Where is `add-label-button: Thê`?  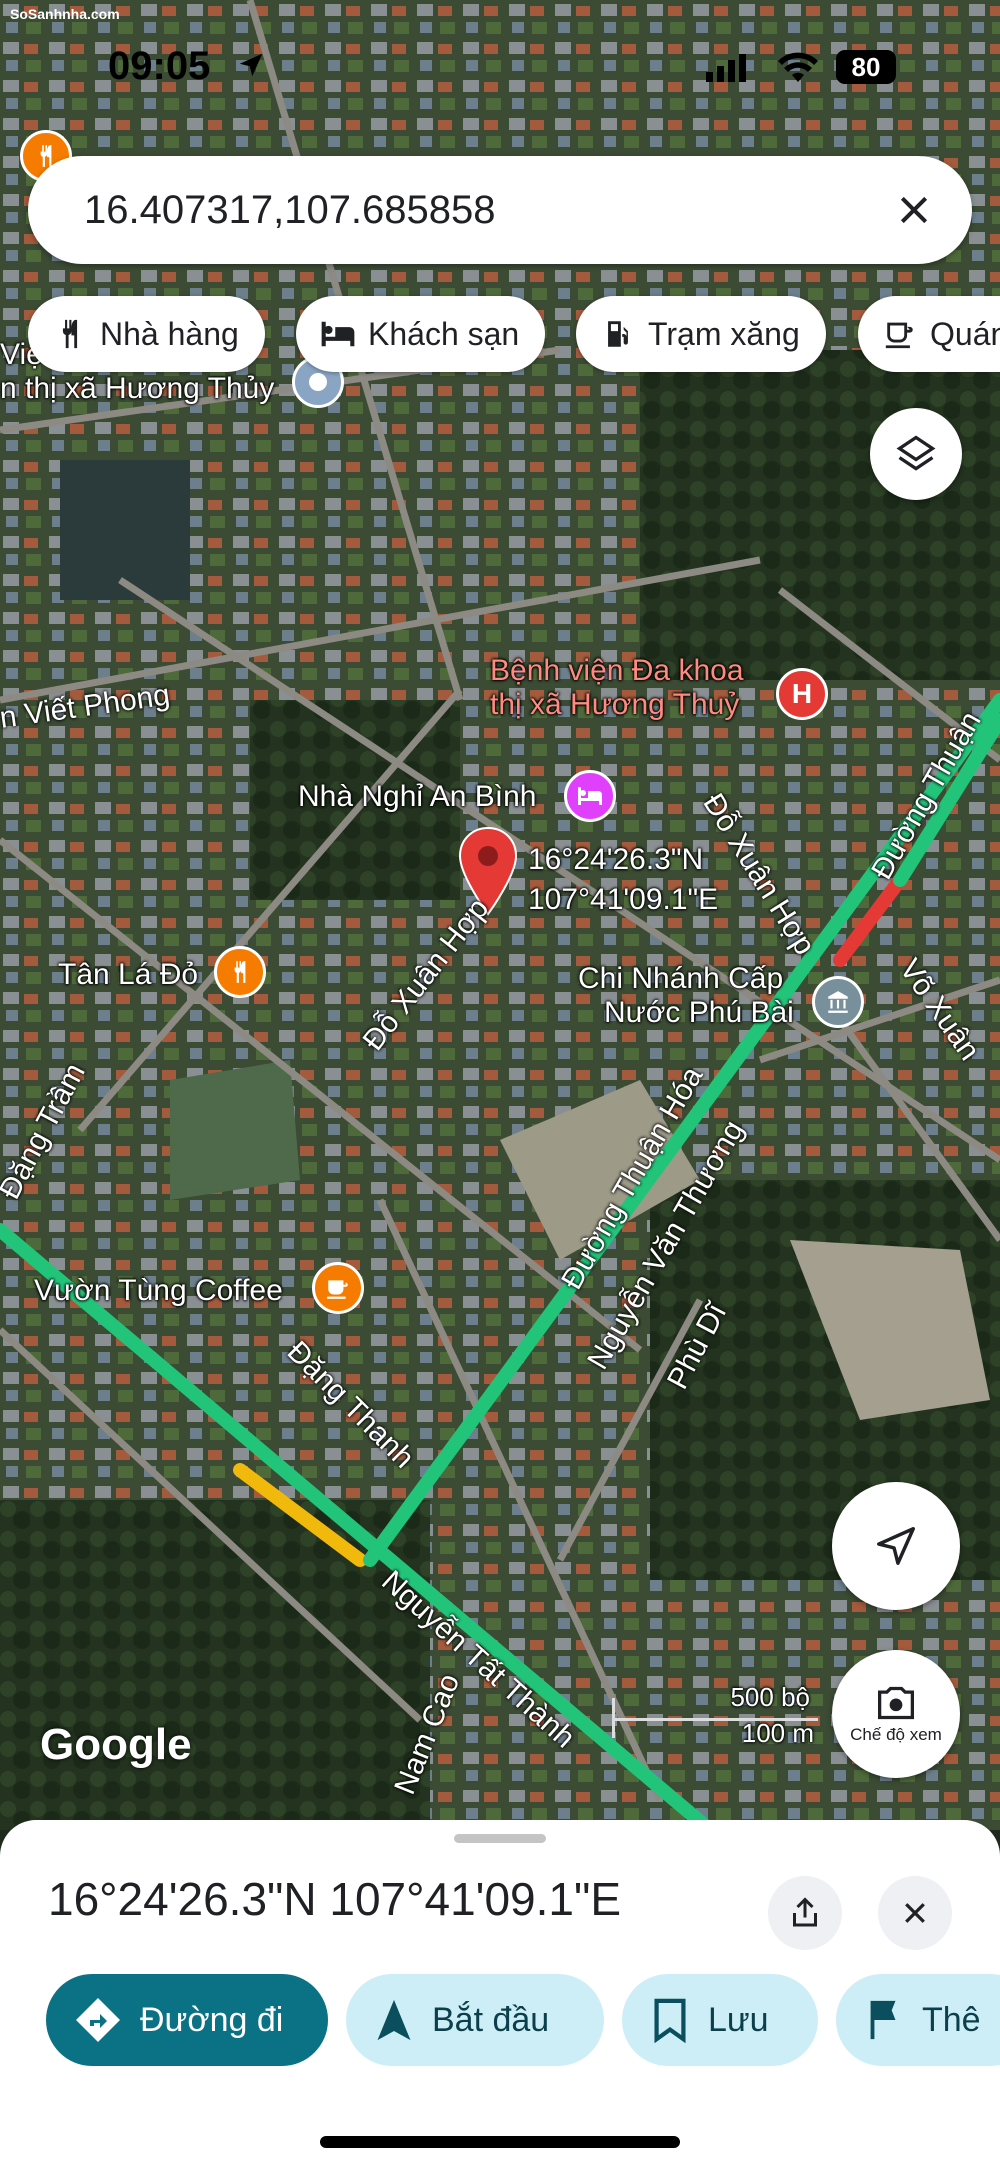 add-label-button: Thê is located at coordinates (918, 2020).